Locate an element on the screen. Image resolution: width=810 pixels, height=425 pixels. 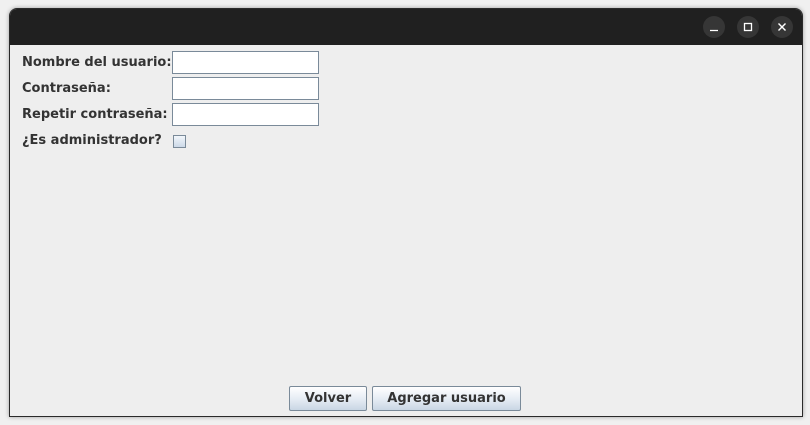
minimize-button is located at coordinates (714, 27).